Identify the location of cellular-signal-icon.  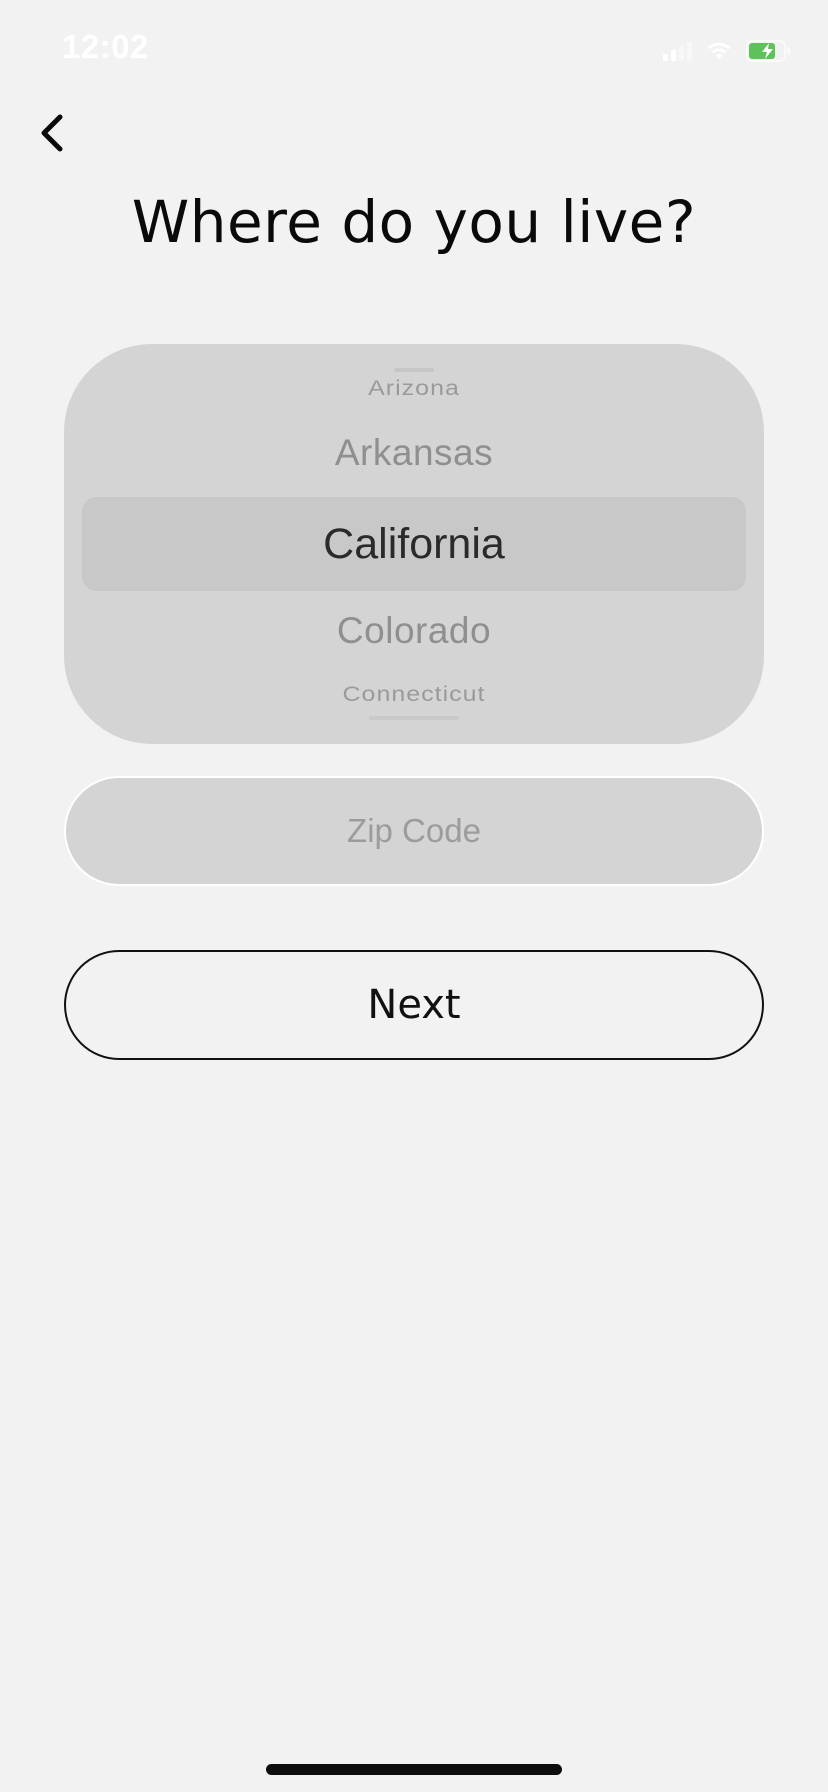
(677, 51).